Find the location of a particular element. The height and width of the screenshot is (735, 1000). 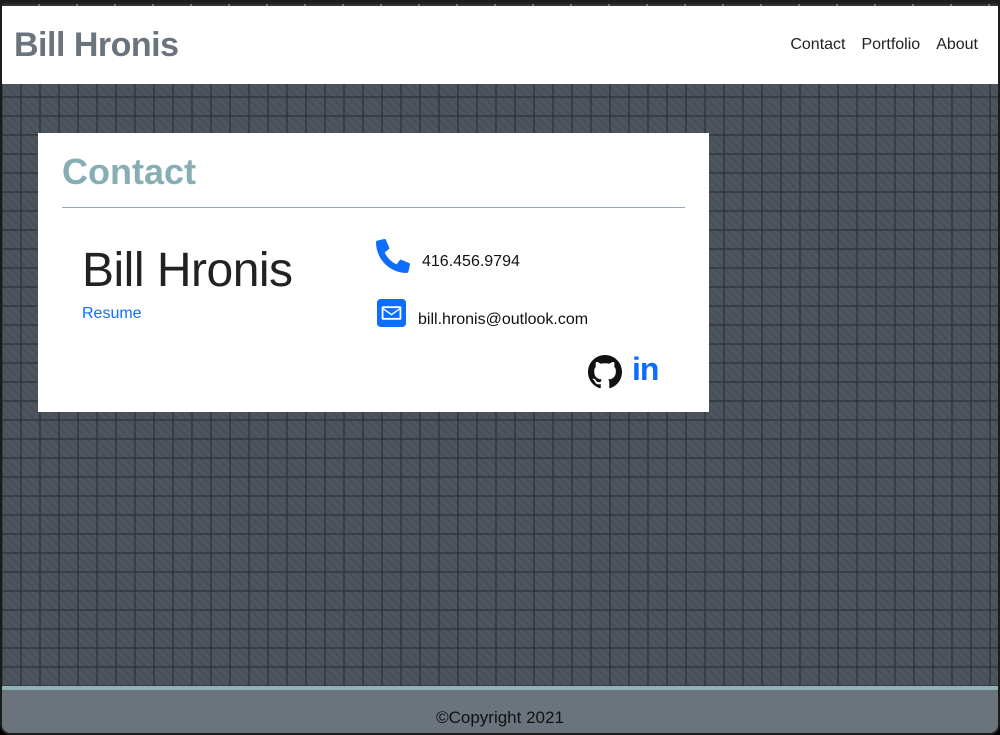

main-nav: Contact Portfolio About is located at coordinates (884, 45).